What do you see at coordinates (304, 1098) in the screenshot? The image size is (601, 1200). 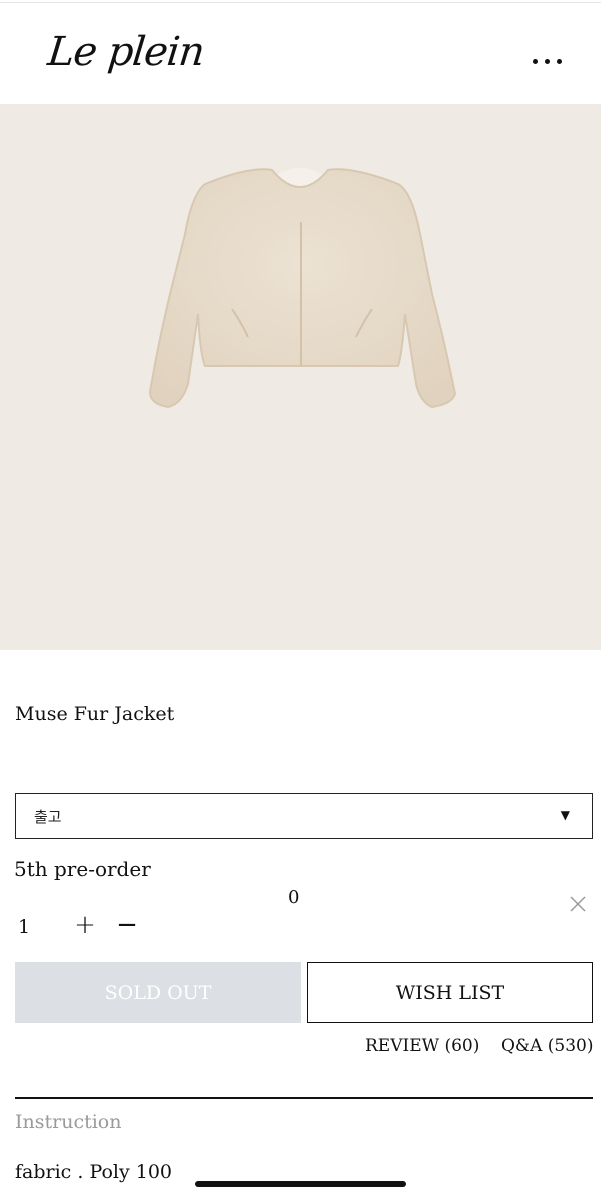 I see `section-divider` at bounding box center [304, 1098].